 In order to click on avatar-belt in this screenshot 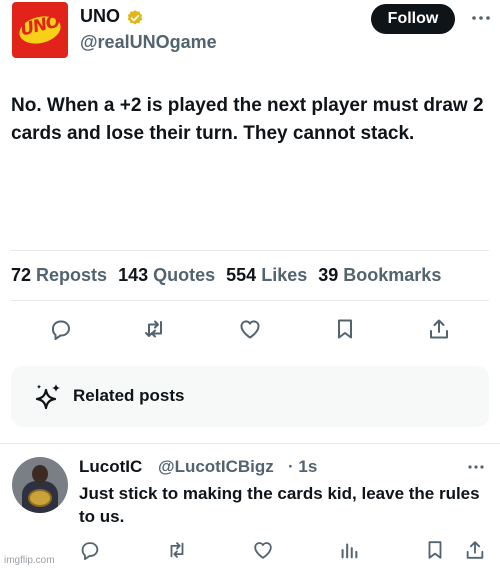, I will do `click(40, 498)`.